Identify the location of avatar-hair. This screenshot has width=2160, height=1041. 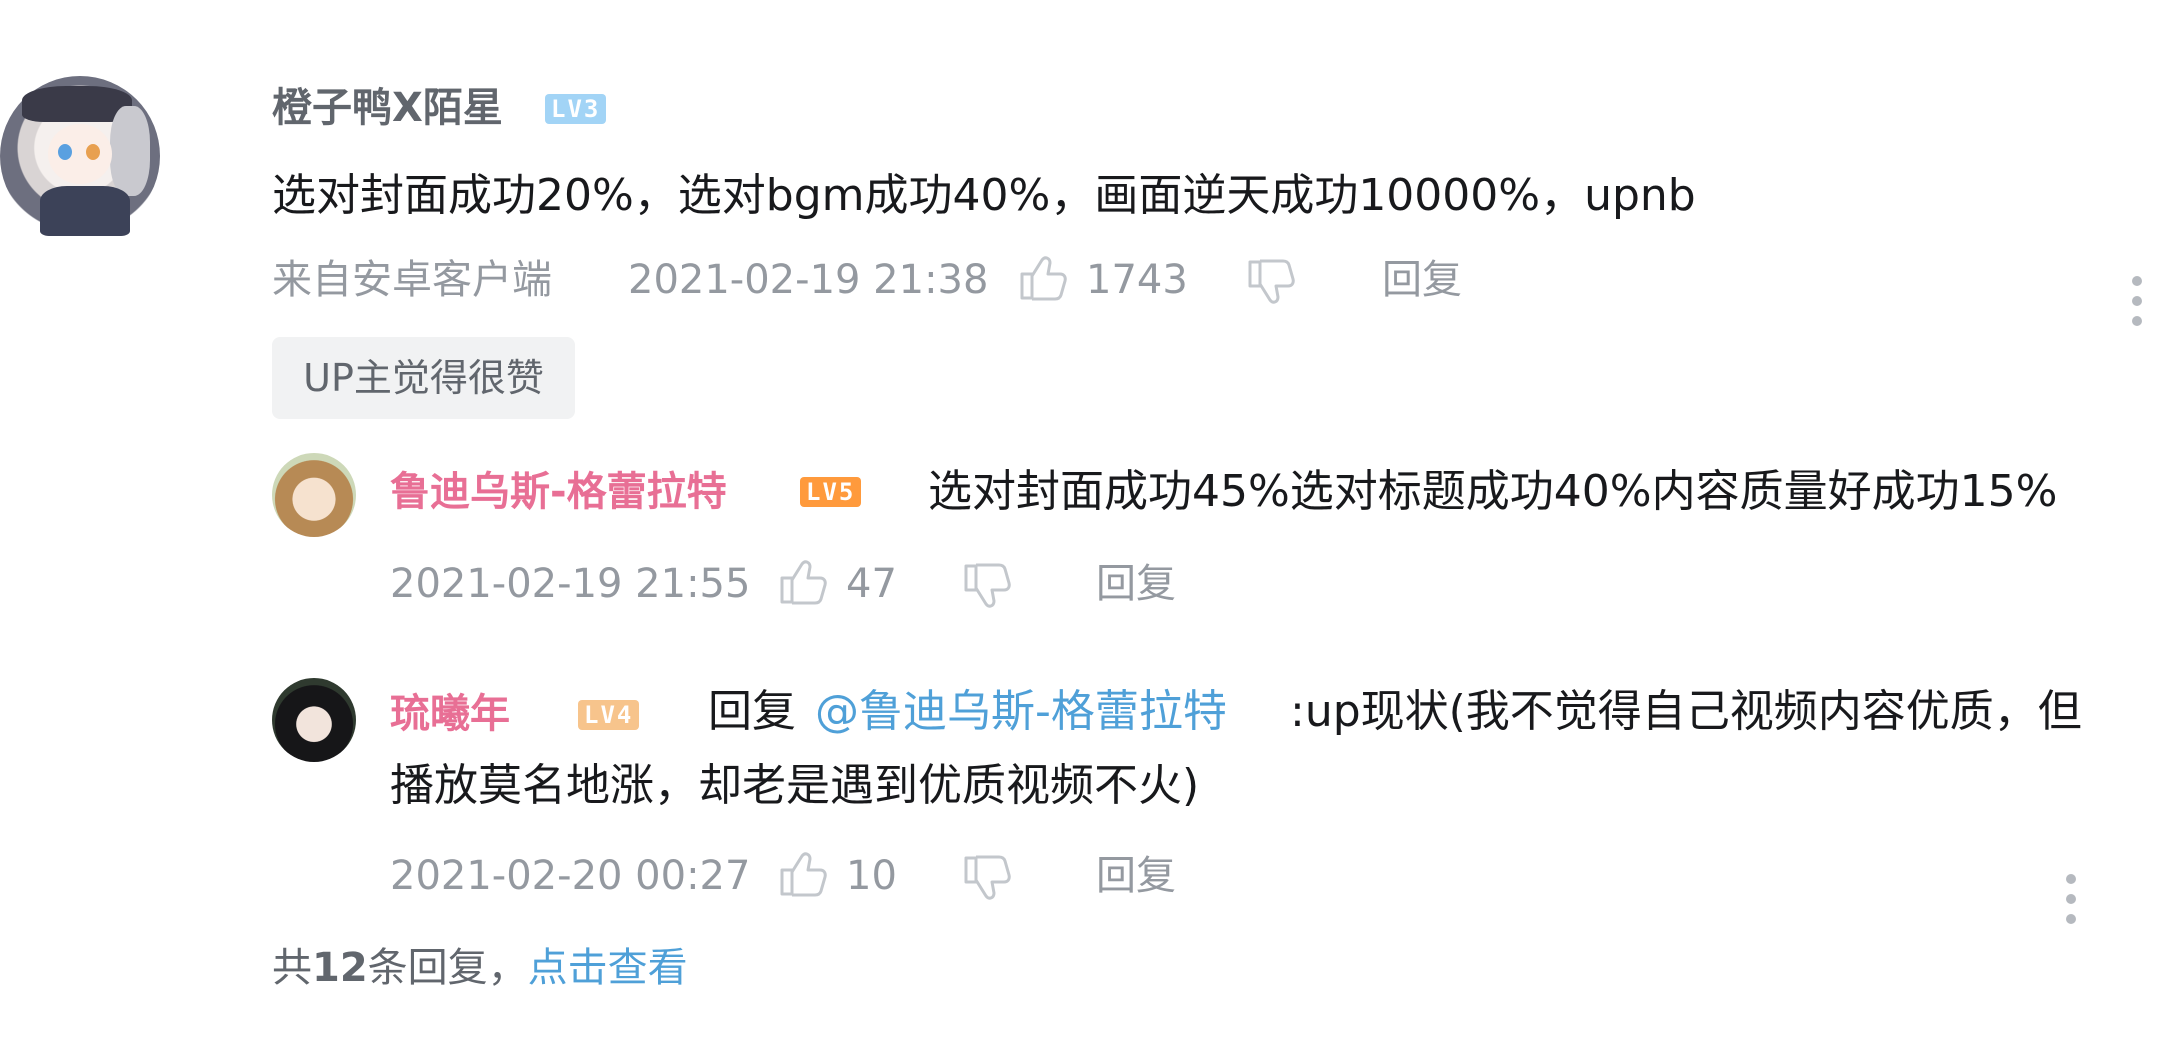
(130, 151).